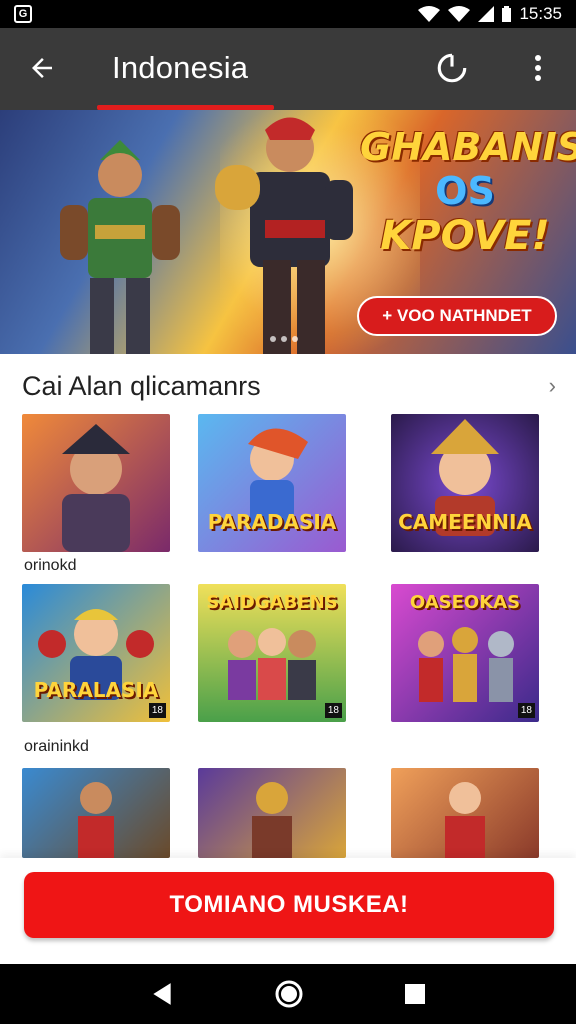 This screenshot has height=1024, width=576. What do you see at coordinates (288, 69) in the screenshot?
I see `app-bar: Indonesia` at bounding box center [288, 69].